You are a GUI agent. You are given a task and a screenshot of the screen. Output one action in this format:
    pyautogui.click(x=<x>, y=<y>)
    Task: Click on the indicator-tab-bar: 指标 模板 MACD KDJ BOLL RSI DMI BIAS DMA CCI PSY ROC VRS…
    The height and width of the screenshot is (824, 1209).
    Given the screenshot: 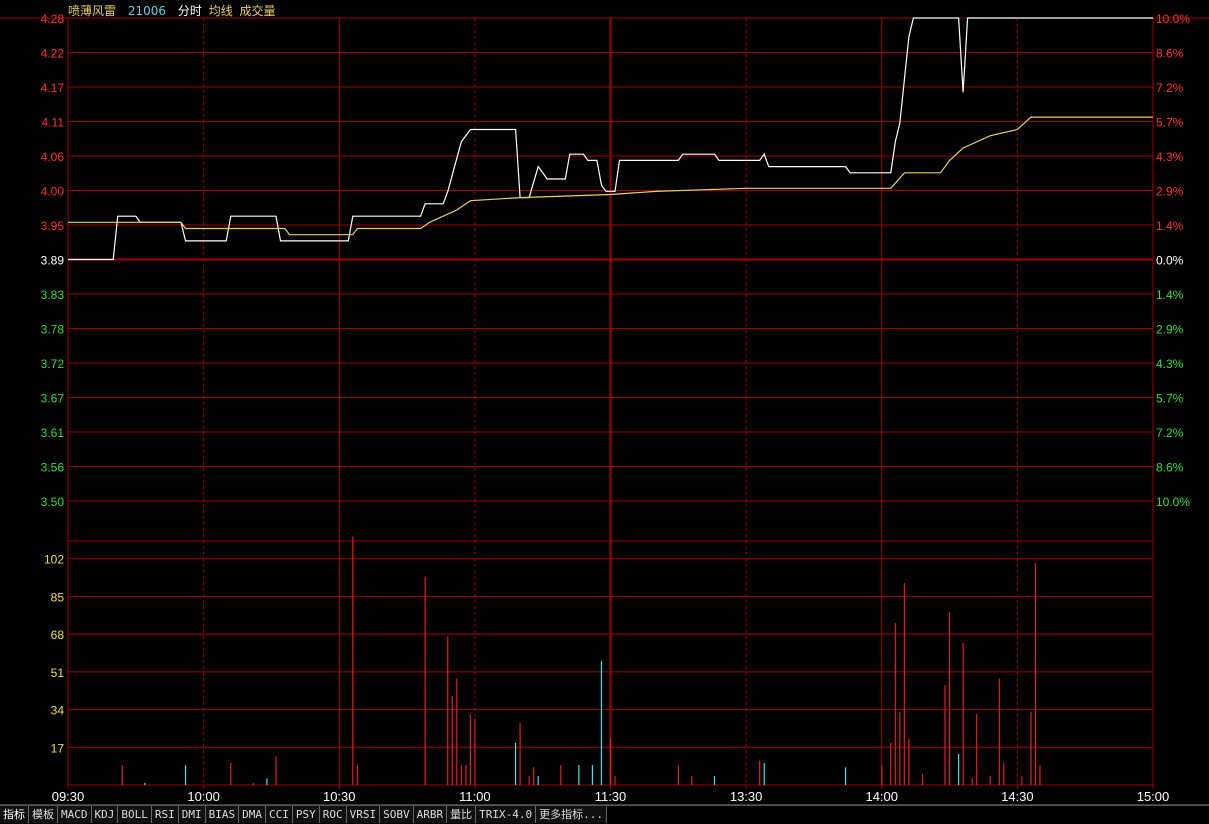 What is the action you would take?
    pyautogui.click(x=604, y=814)
    